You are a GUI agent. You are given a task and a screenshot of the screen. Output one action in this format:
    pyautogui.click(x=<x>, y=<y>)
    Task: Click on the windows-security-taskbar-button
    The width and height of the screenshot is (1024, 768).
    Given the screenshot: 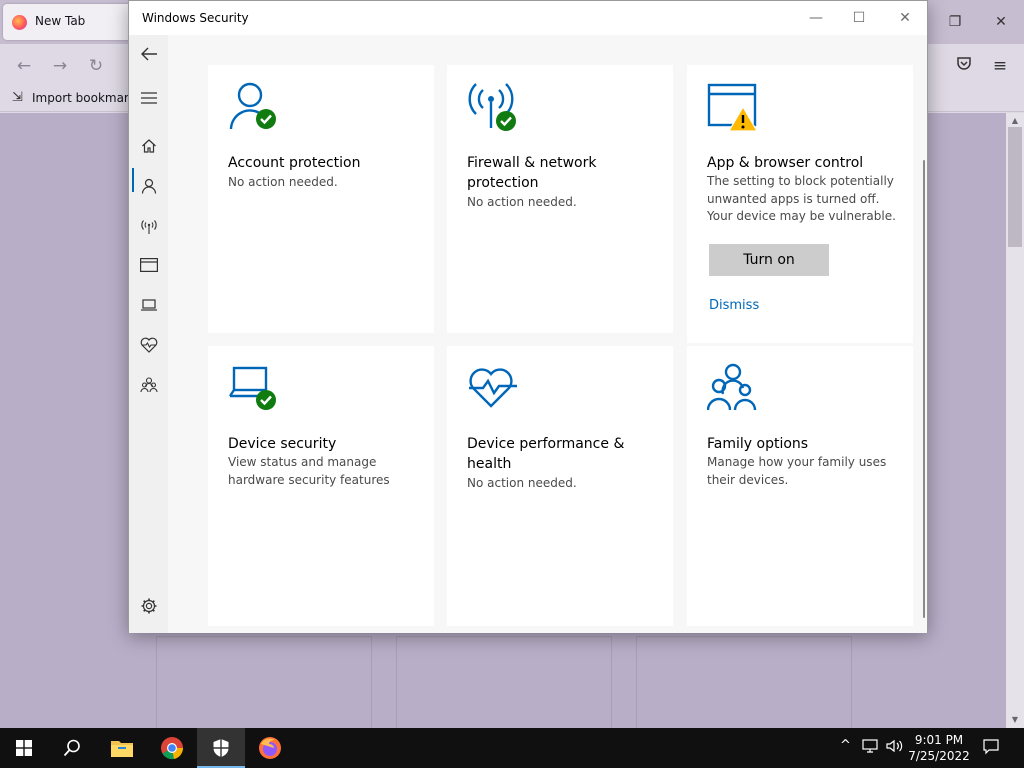 What is the action you would take?
    pyautogui.click(x=221, y=748)
    